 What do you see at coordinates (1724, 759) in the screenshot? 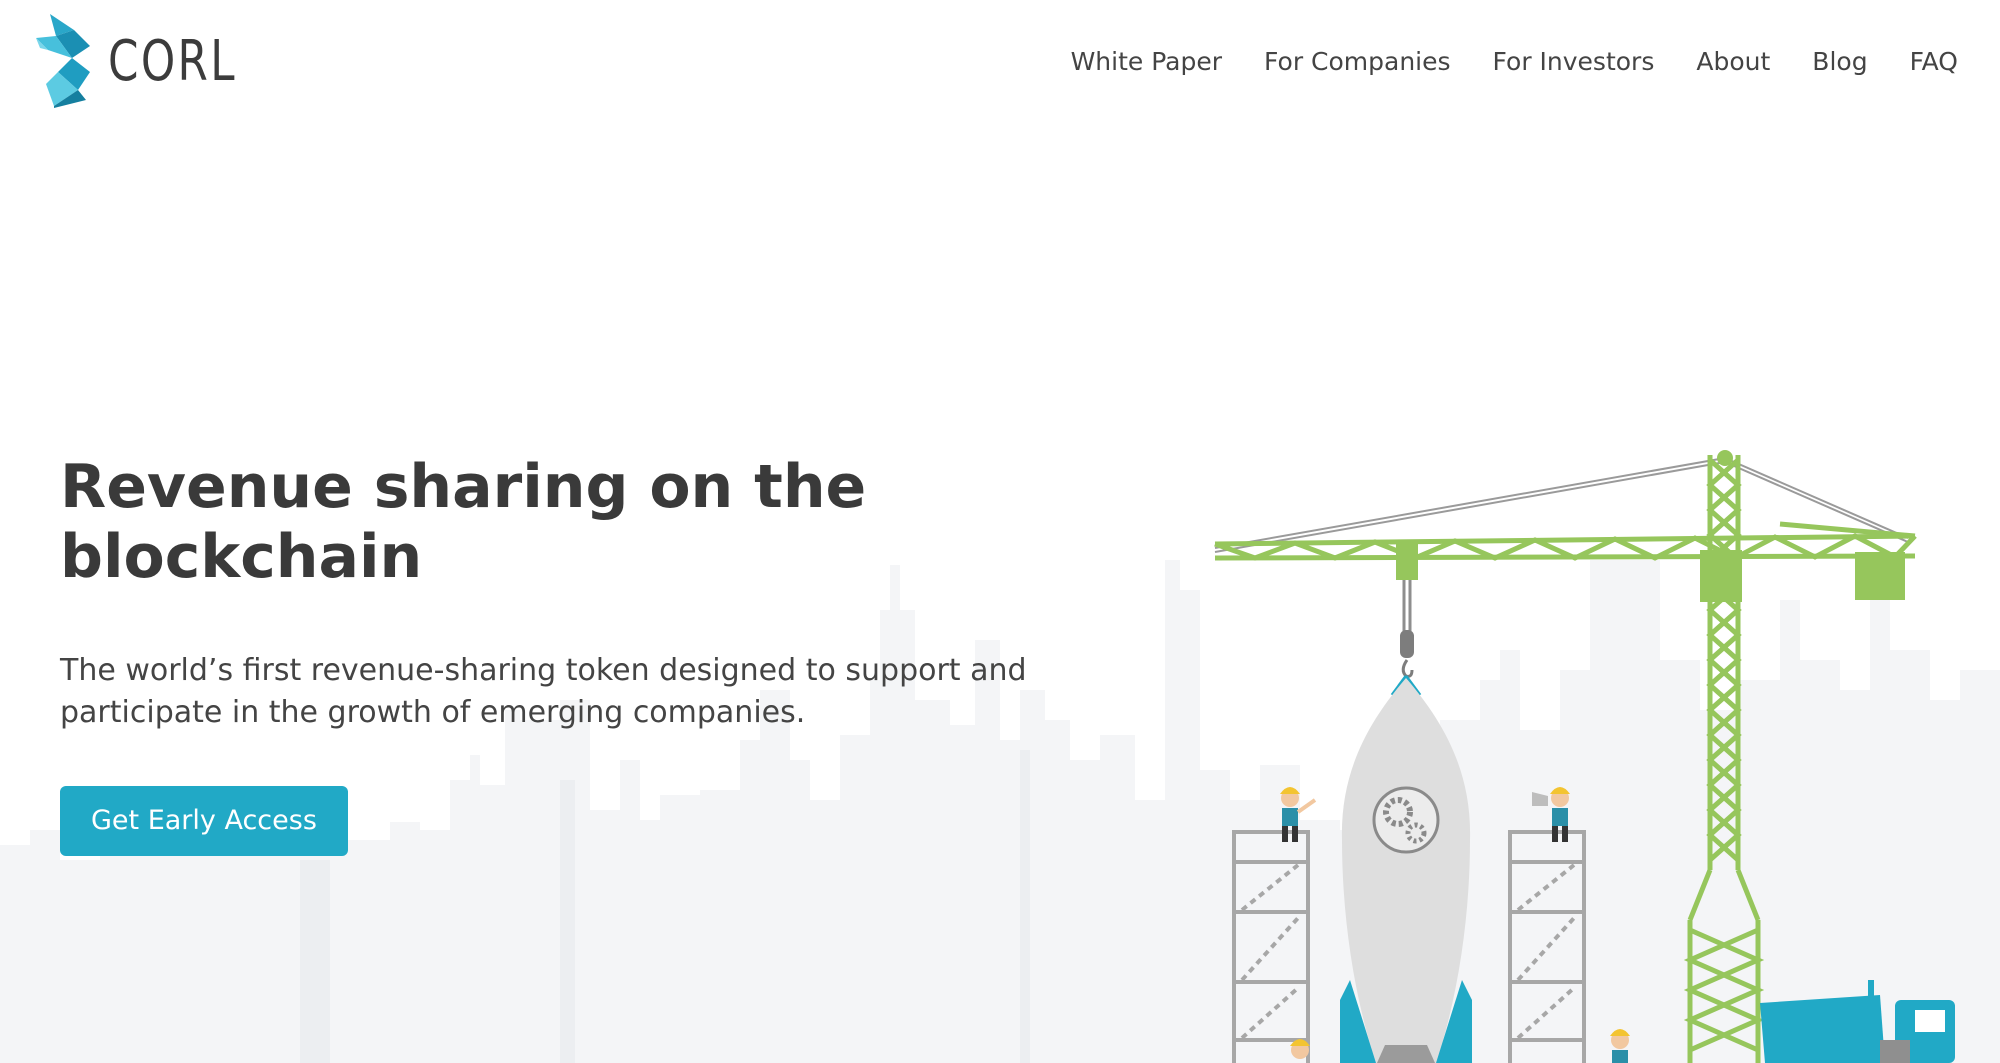
I see `crane-tower-graphic` at bounding box center [1724, 759].